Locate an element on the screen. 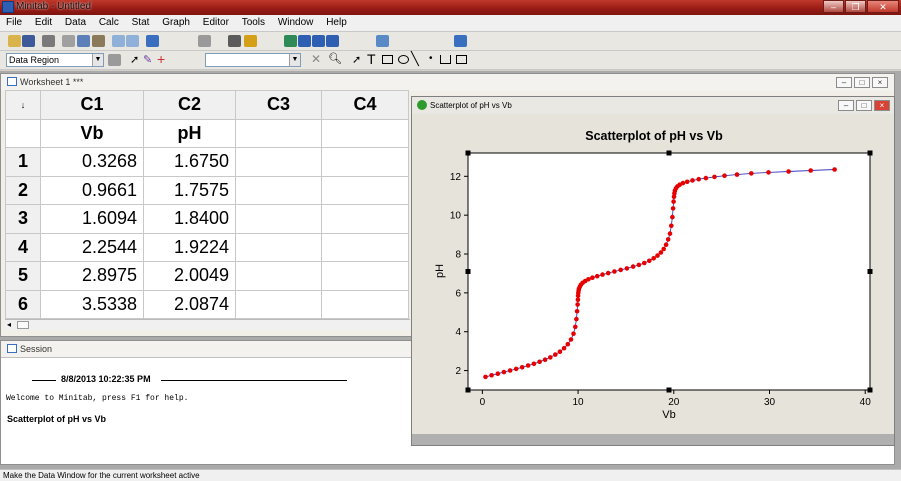 Image resolution: width=901 pixels, height=481 pixels. cancel-icon: ✕ is located at coordinates (316, 59).